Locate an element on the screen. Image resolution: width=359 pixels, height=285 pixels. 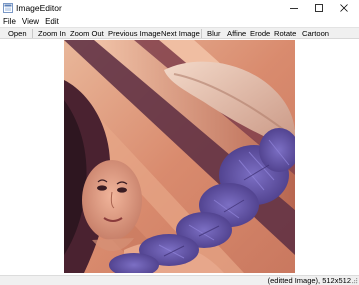
affine-button: Affine is located at coordinates (236, 34).